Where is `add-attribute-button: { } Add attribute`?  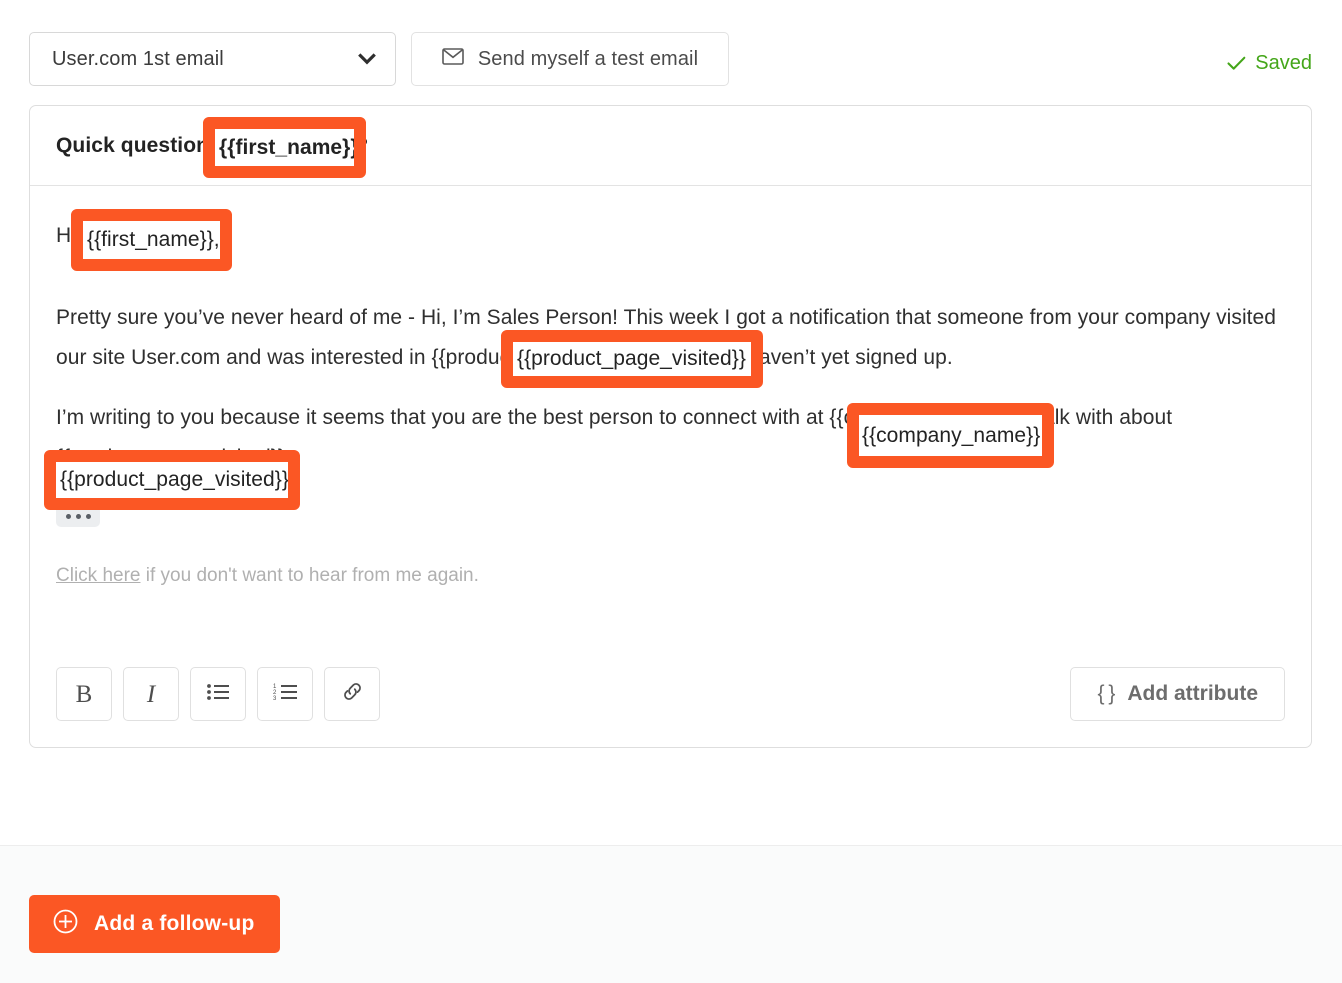 add-attribute-button: { } Add attribute is located at coordinates (1177, 694).